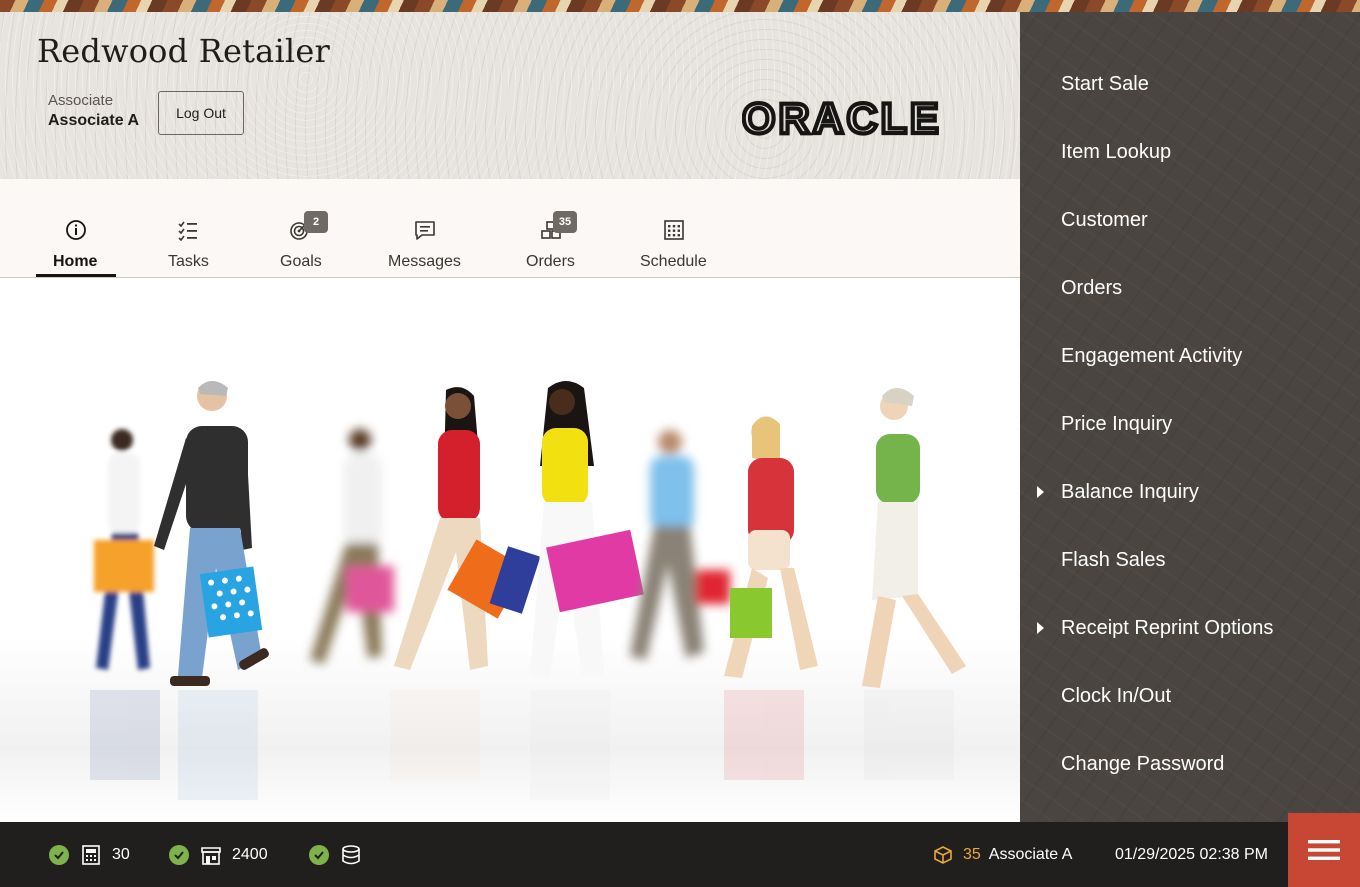 This screenshot has height=887, width=1360. I want to click on datetime-text: 01/29/2025 02:38 PM, so click(1192, 854).